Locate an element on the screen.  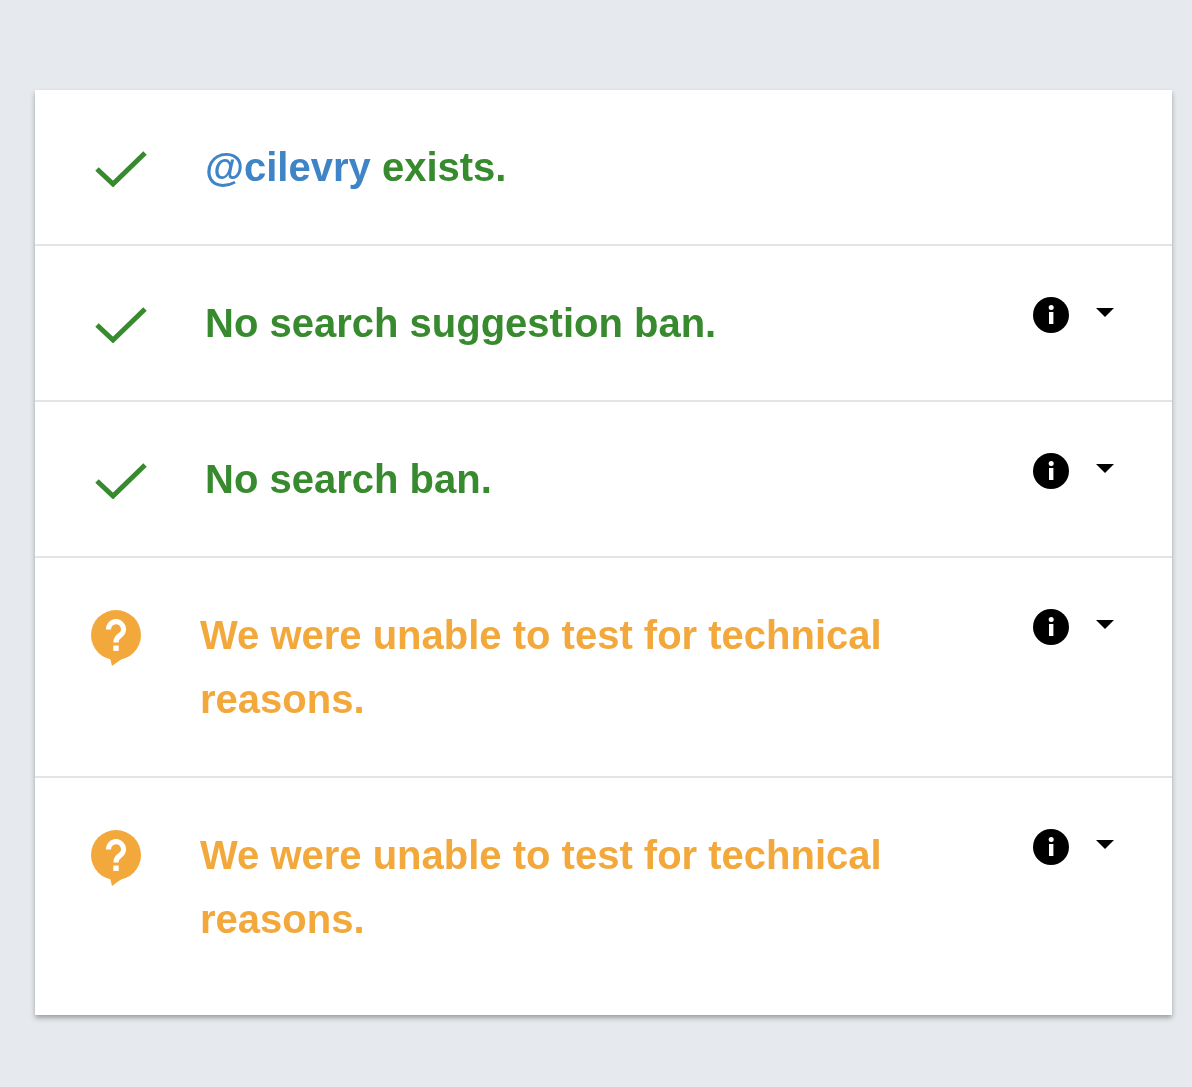
username-link: @cilevry is located at coordinates (288, 167).